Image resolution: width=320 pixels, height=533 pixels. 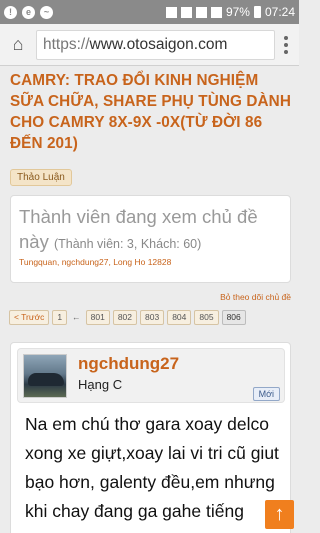 I want to click on wifi-icon, so click(x=201, y=12).